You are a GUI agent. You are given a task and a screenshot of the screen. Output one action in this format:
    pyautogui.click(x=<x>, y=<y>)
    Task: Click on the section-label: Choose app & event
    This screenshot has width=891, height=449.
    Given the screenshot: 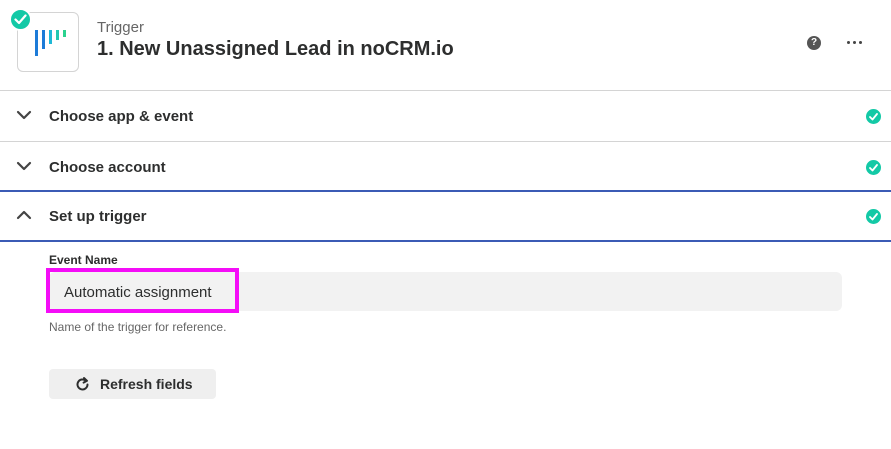 What is the action you would take?
    pyautogui.click(x=121, y=116)
    